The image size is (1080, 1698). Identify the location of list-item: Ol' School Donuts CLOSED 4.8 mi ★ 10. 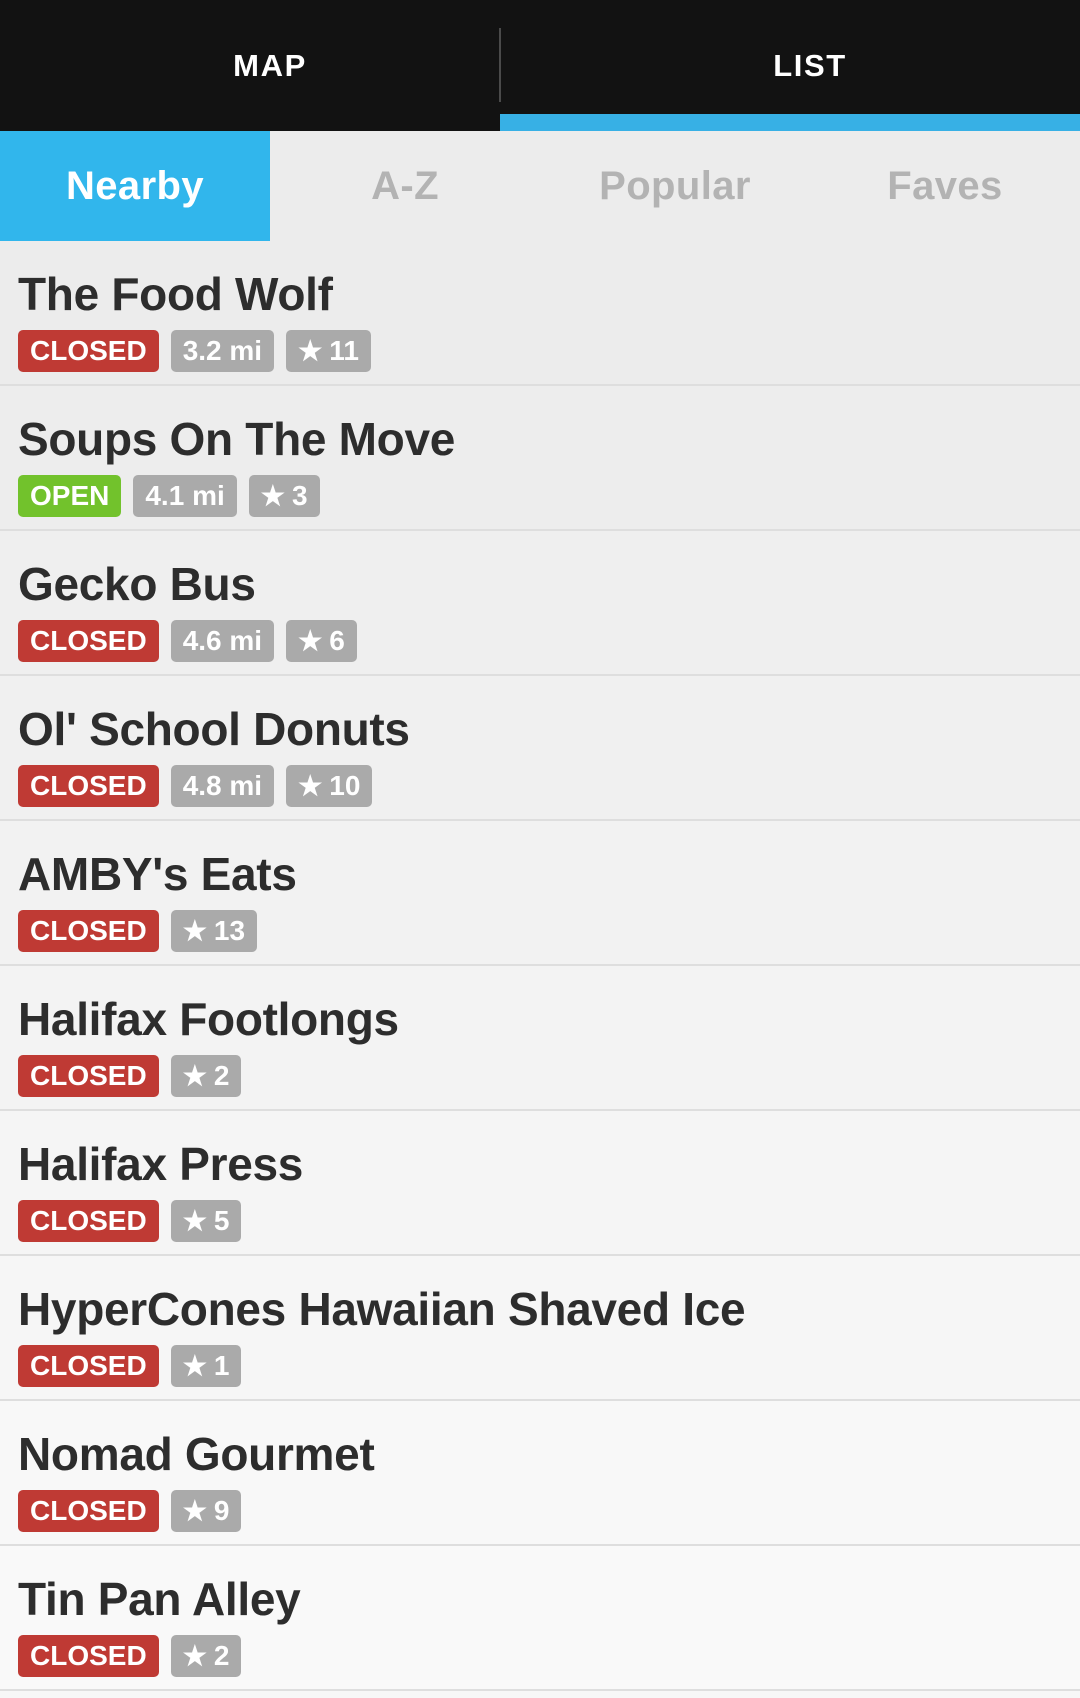
(540, 748).